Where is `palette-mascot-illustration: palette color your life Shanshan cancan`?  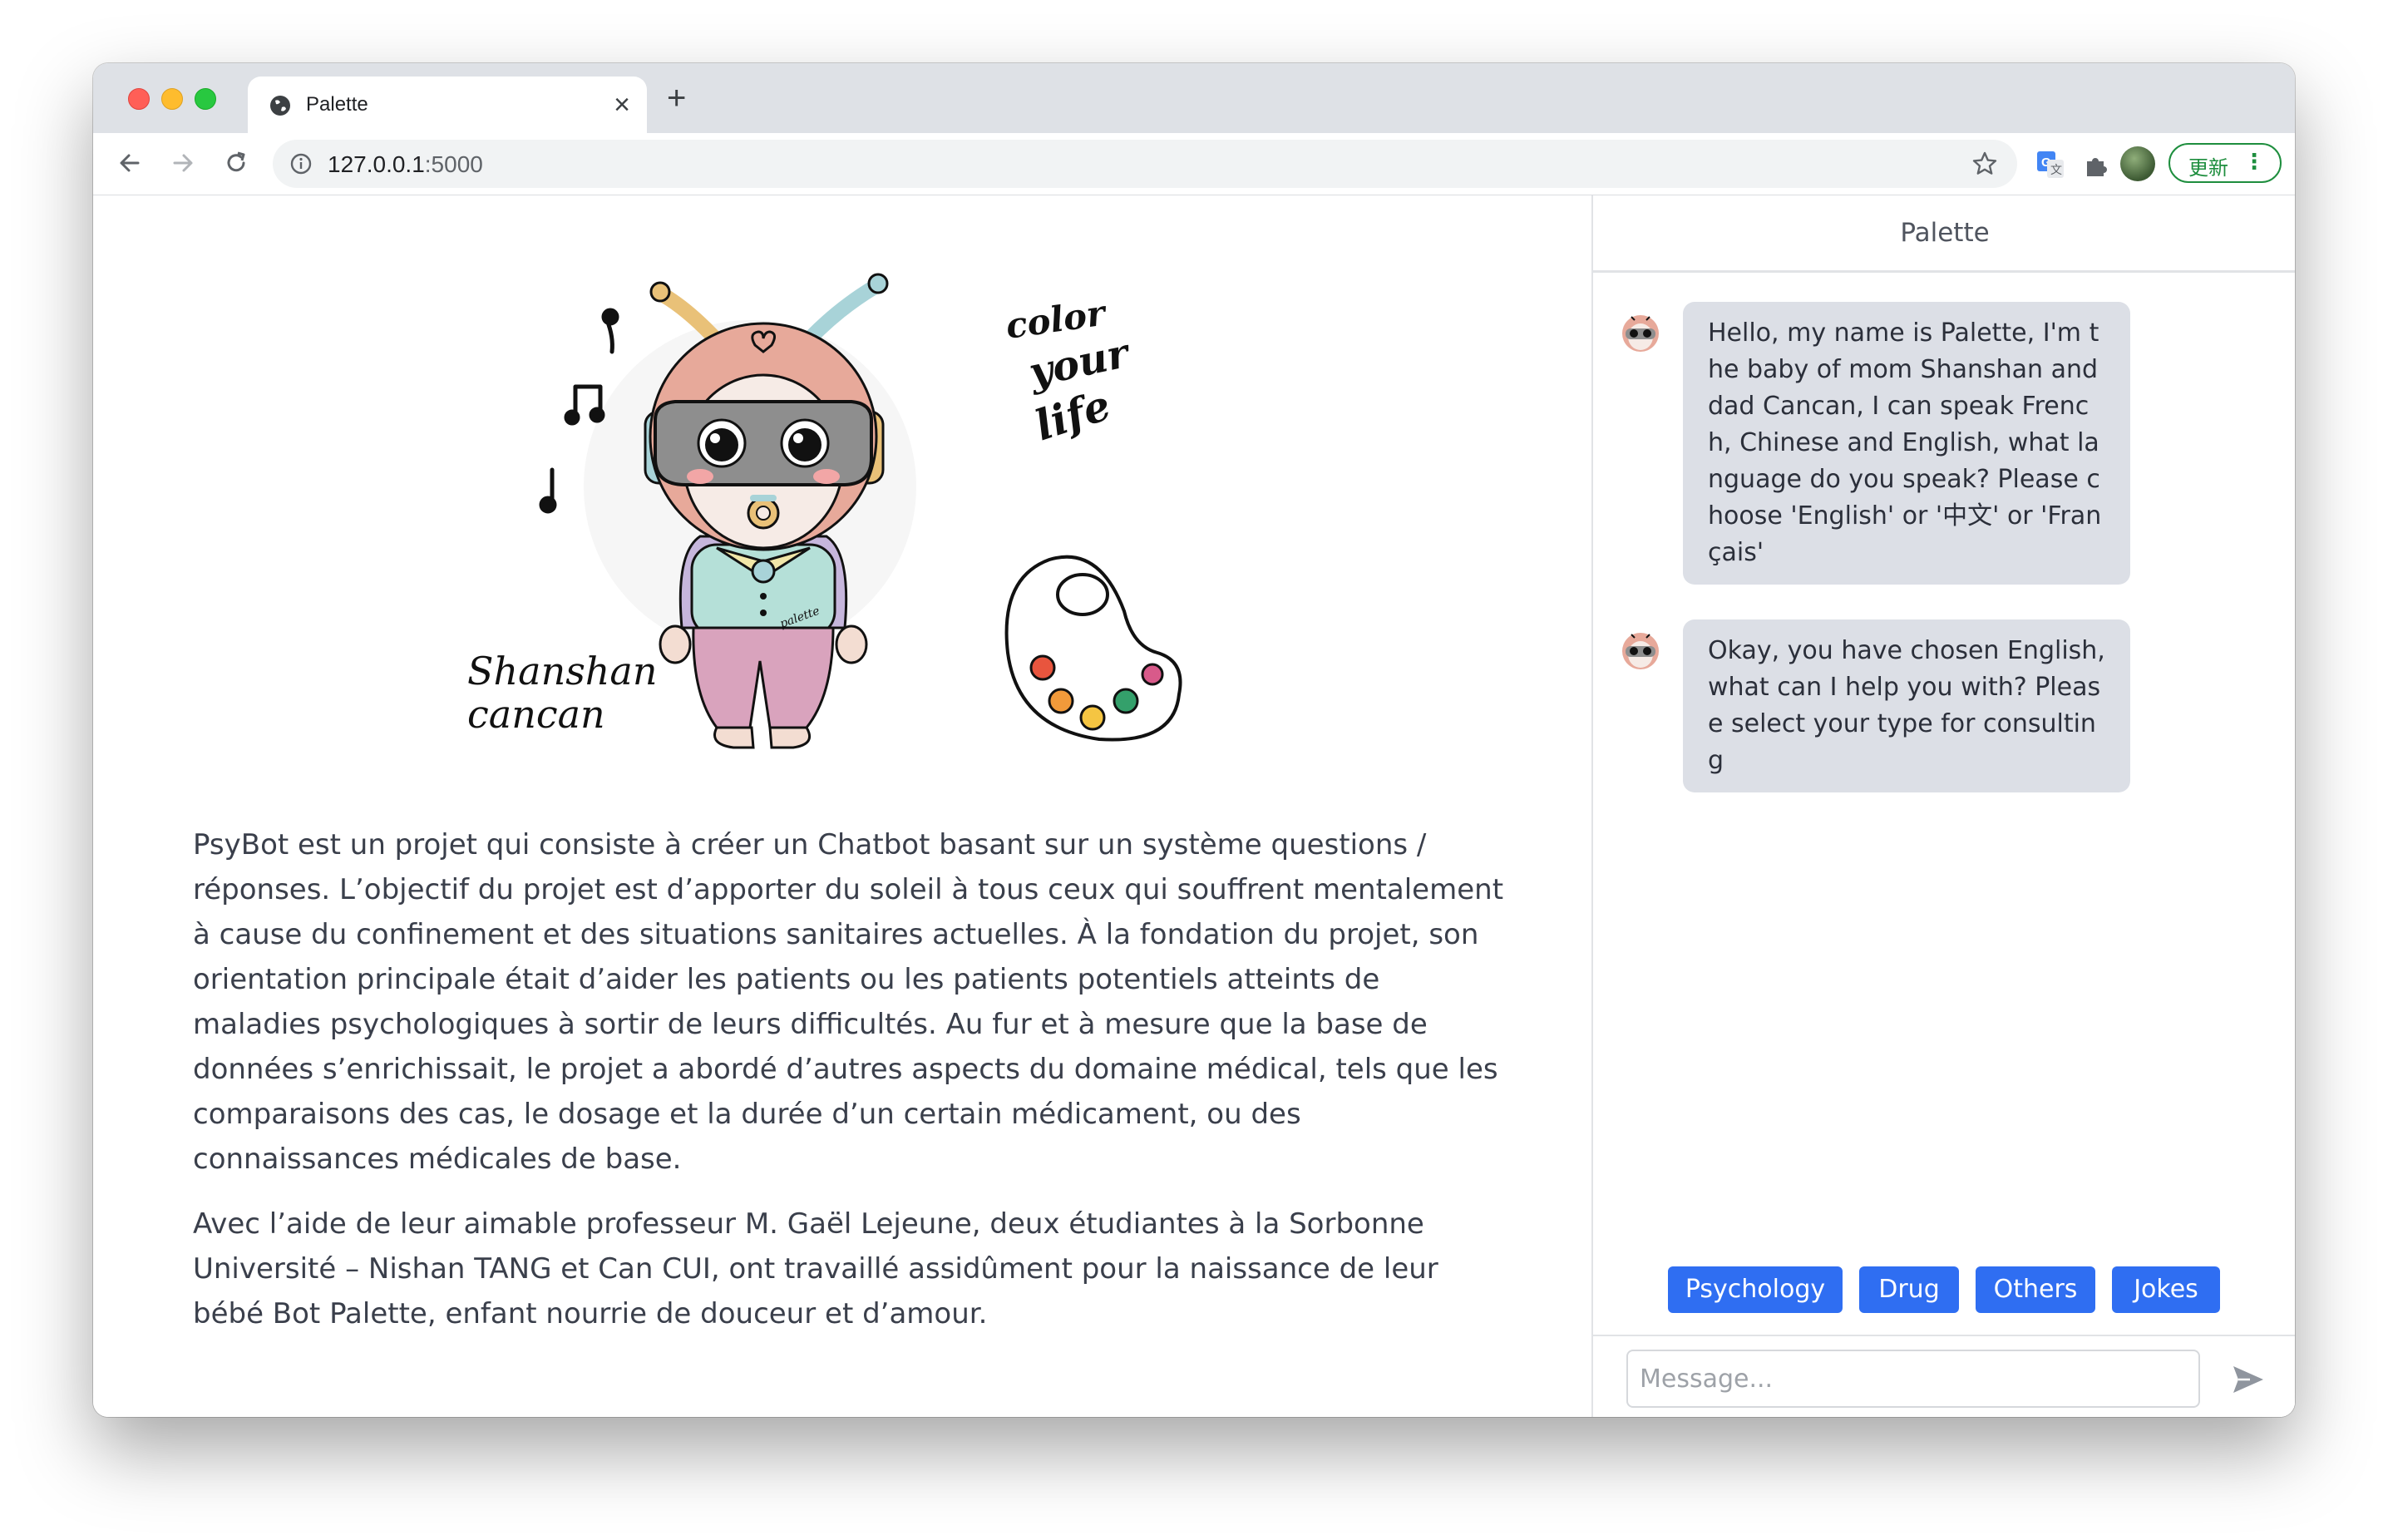
palette-mascot-illustration: palette color your life Shanshan cancan is located at coordinates (824, 511).